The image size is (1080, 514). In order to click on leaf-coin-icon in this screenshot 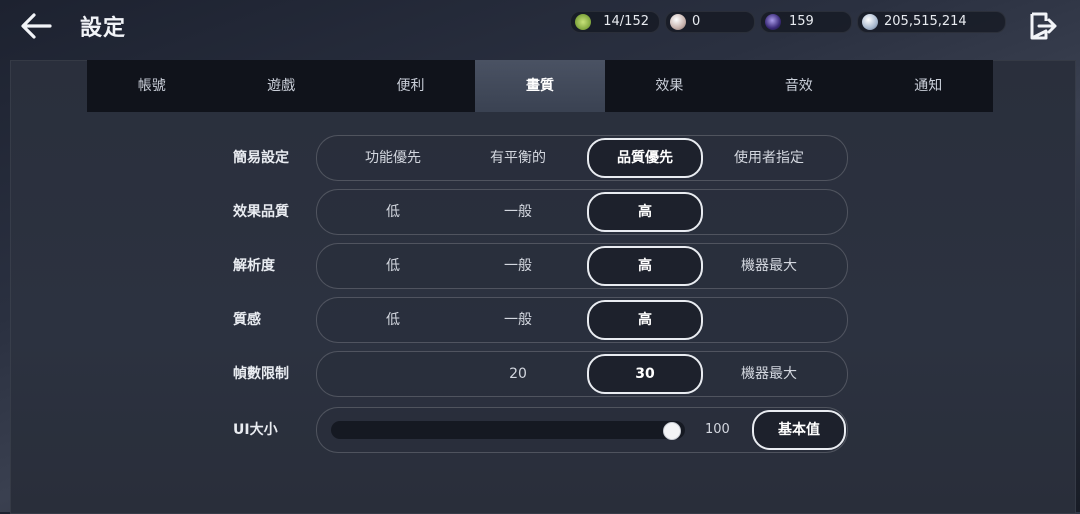, I will do `click(583, 22)`.